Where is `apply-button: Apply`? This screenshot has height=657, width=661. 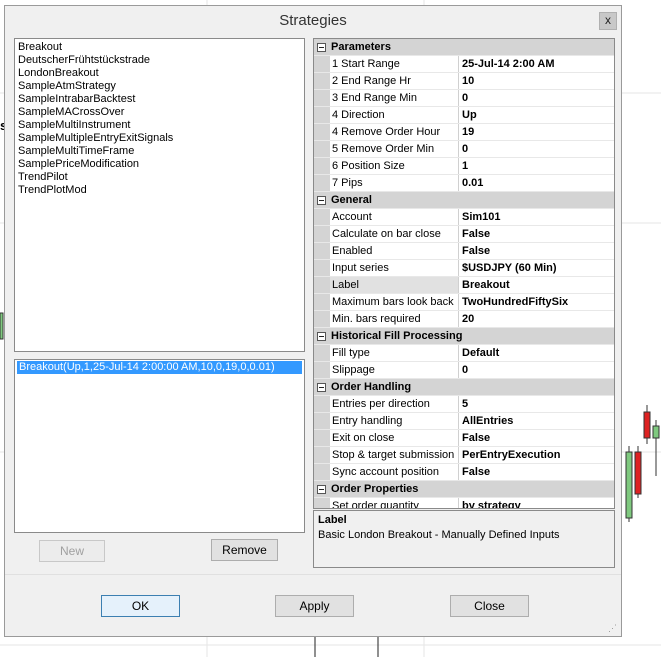 apply-button: Apply is located at coordinates (314, 606).